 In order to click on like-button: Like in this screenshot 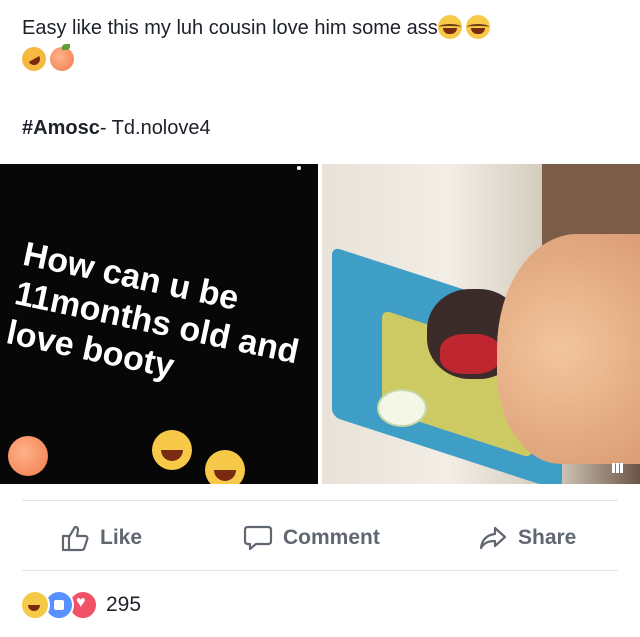, I will do `click(101, 538)`.